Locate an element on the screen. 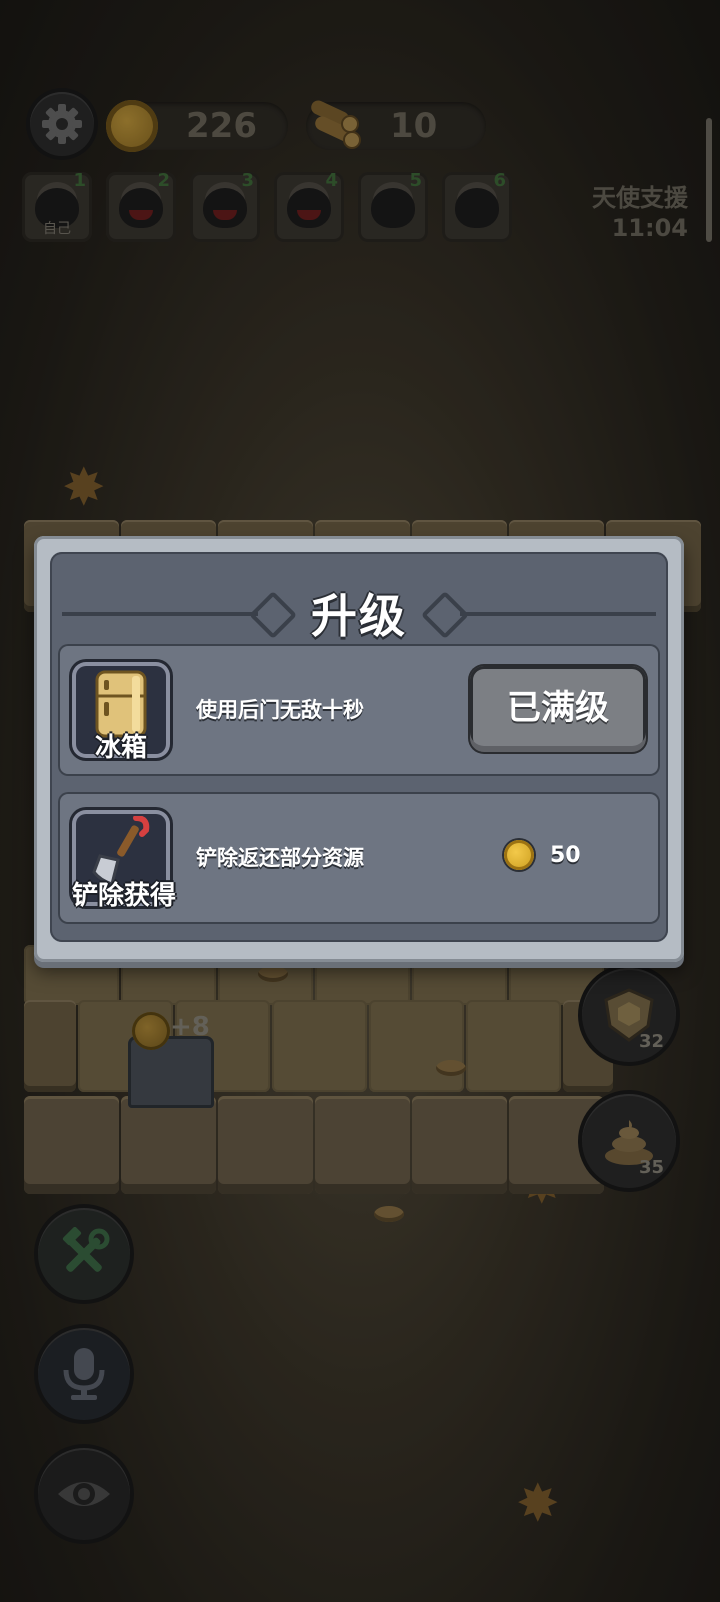 This screenshot has width=720, height=1602. fridge-item-frame: 冰箱 is located at coordinates (121, 712).